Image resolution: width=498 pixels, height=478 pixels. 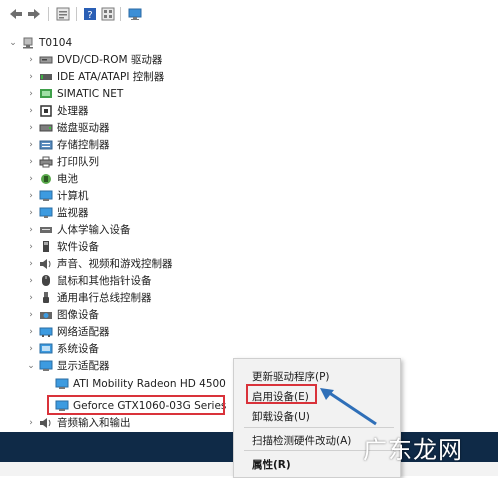 What do you see at coordinates (78, 349) in the screenshot?
I see `tree-item-label: 系统设备` at bounding box center [78, 349].